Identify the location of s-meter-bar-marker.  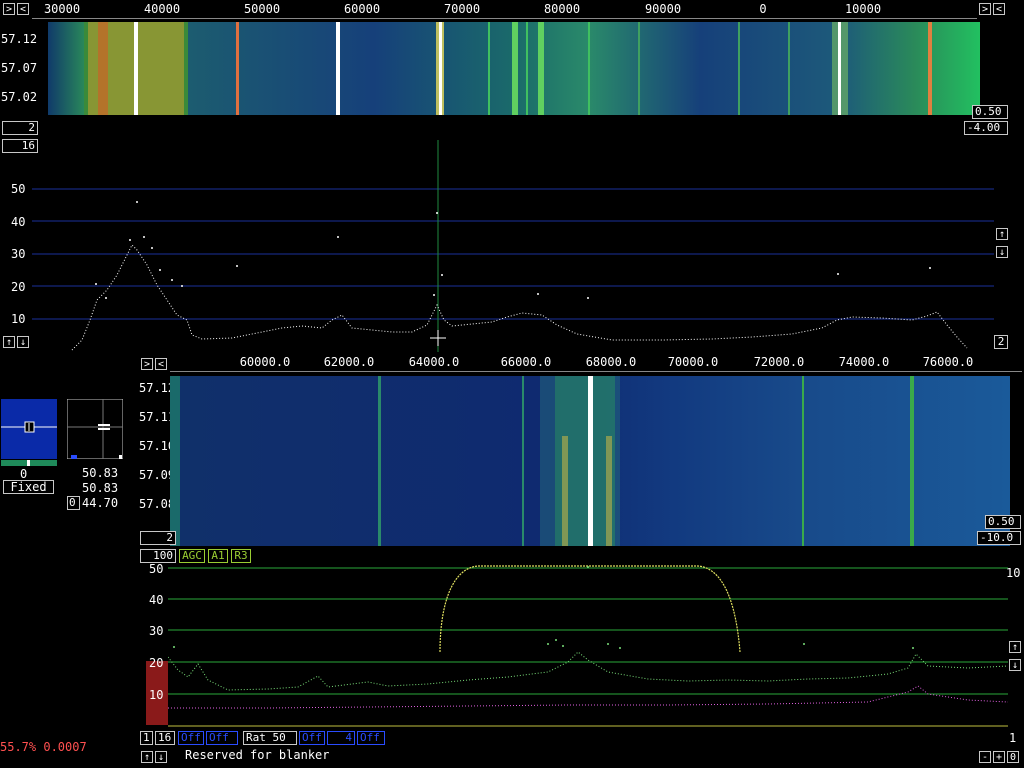
(28, 463).